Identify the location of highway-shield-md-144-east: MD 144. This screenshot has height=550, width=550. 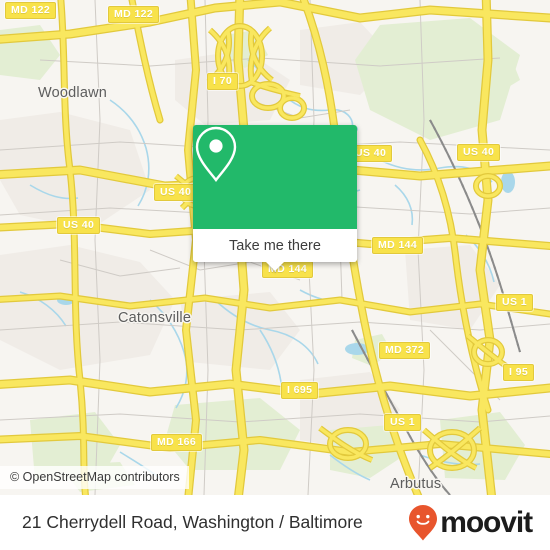
(398, 245).